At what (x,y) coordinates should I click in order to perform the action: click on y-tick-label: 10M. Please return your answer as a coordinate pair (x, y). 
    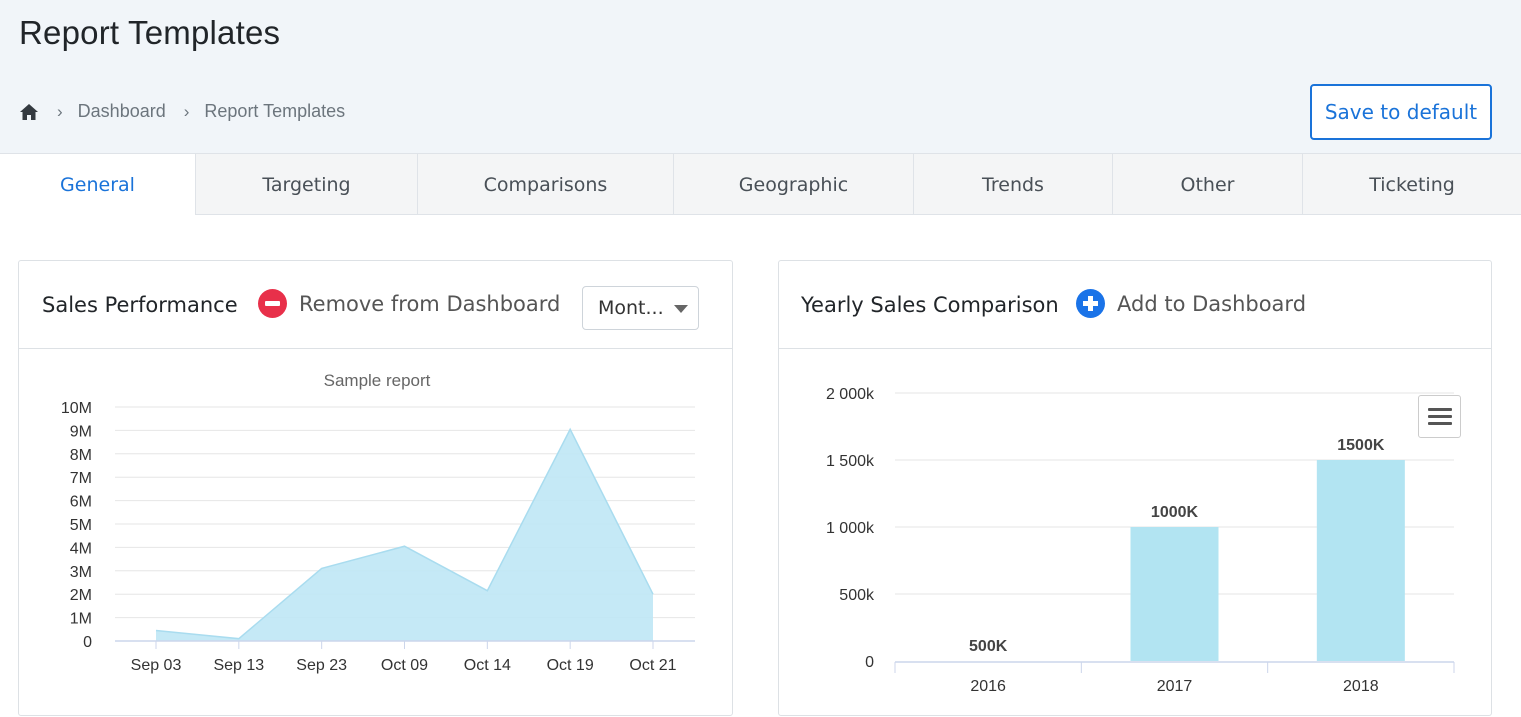
    Looking at the image, I should click on (76, 408).